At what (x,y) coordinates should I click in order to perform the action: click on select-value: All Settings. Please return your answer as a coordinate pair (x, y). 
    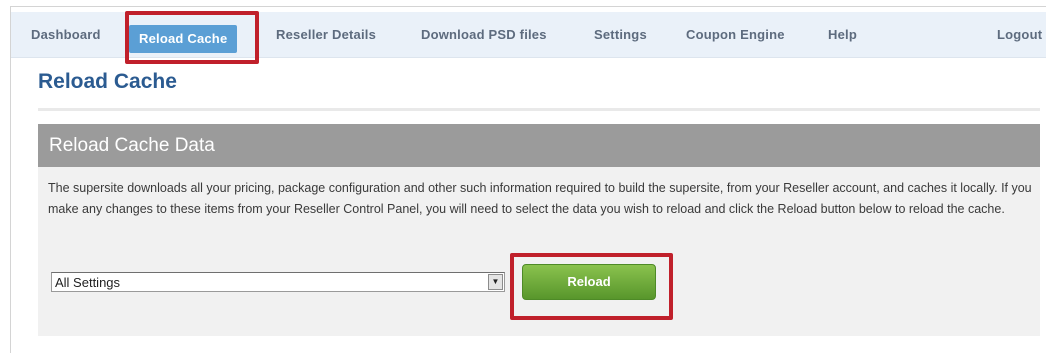
    Looking at the image, I should click on (88, 282).